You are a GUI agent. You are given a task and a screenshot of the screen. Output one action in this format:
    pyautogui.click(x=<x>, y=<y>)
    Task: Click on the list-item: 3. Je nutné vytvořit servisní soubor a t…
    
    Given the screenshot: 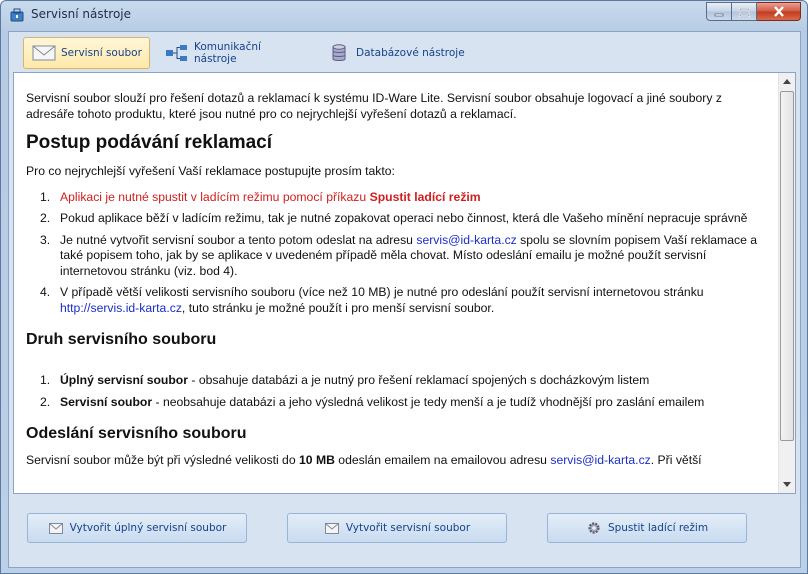 What is the action you would take?
    pyautogui.click(x=397, y=256)
    